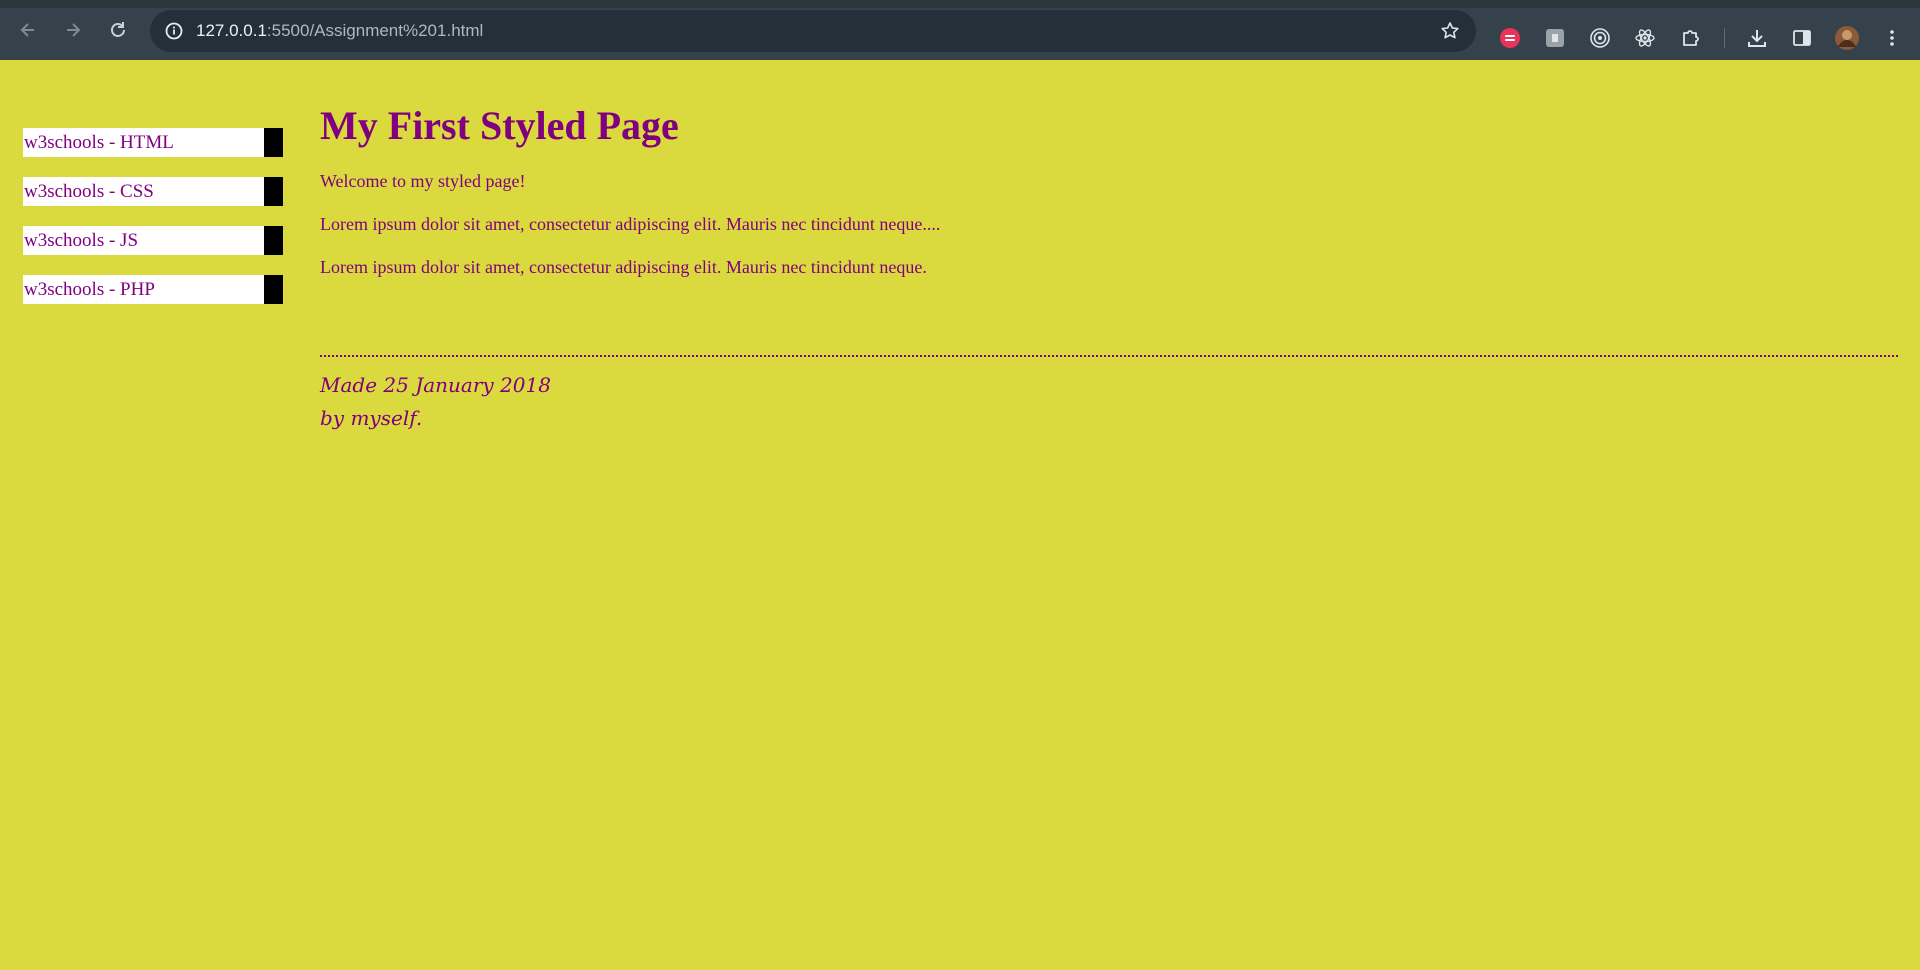 The image size is (1920, 970). I want to click on profile-button, so click(1847, 38).